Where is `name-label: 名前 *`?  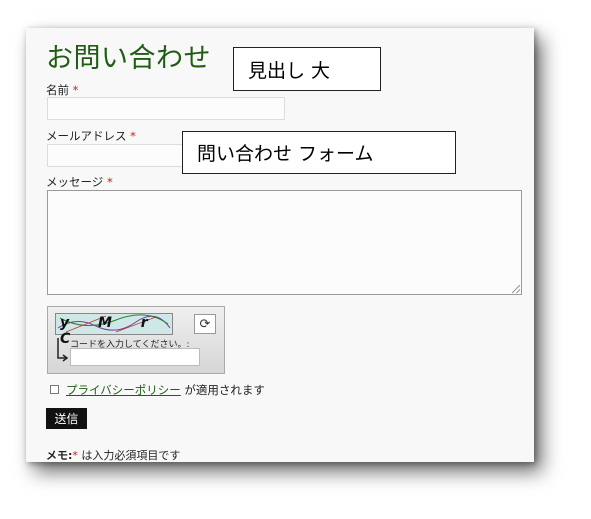
name-label: 名前 * is located at coordinates (62, 90).